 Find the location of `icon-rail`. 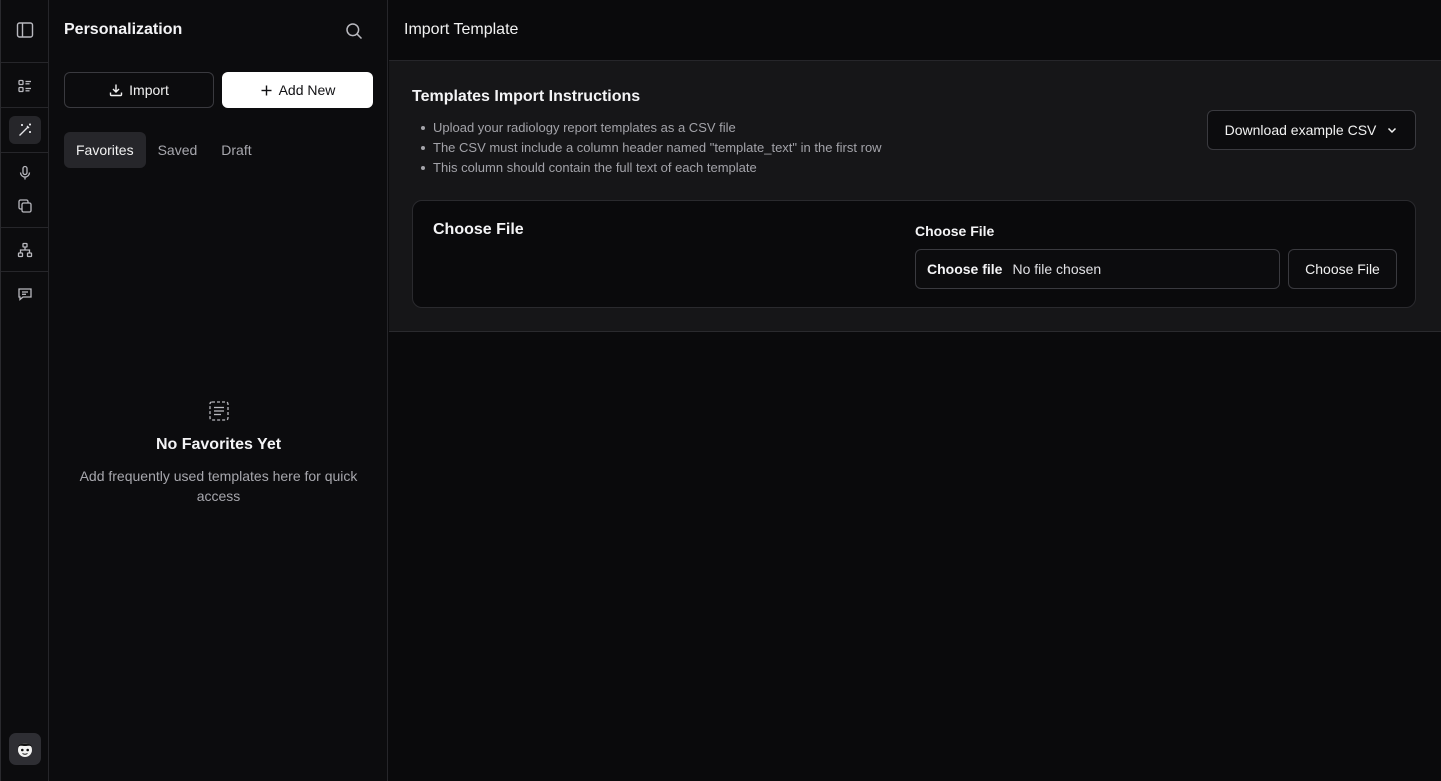

icon-rail is located at coordinates (24, 390).